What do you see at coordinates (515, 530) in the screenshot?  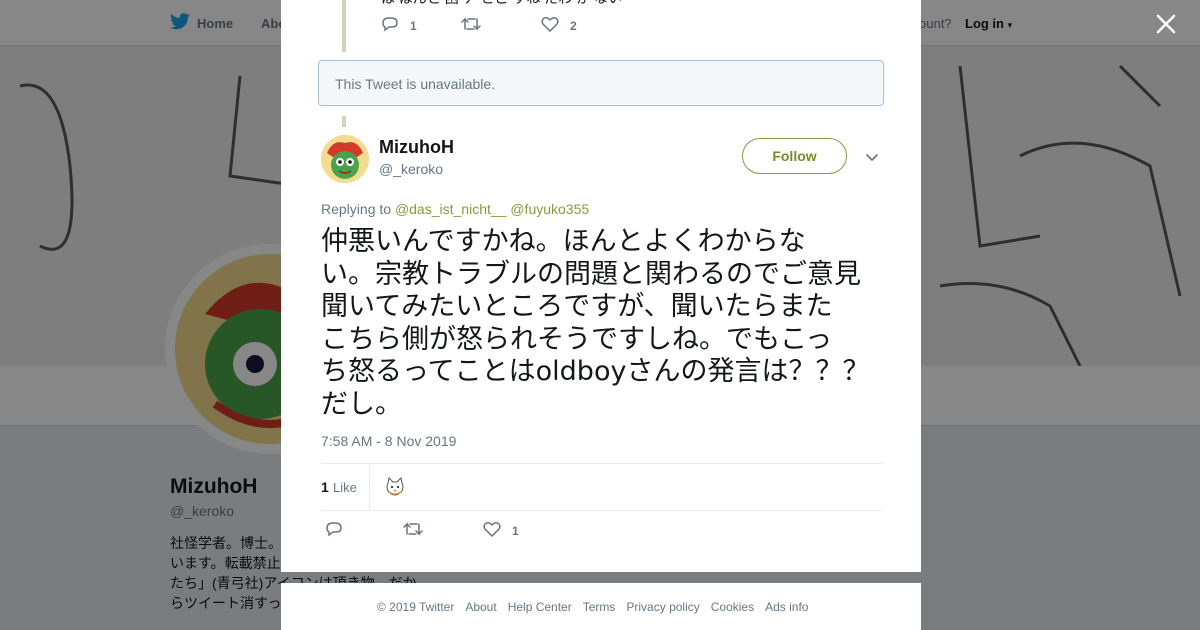 I see `like-count: 1` at bounding box center [515, 530].